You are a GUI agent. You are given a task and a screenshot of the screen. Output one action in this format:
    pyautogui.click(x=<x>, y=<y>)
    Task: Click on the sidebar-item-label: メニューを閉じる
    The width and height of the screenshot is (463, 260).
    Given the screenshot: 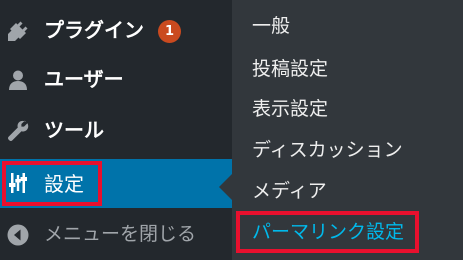 What is the action you would take?
    pyautogui.click(x=120, y=234)
    